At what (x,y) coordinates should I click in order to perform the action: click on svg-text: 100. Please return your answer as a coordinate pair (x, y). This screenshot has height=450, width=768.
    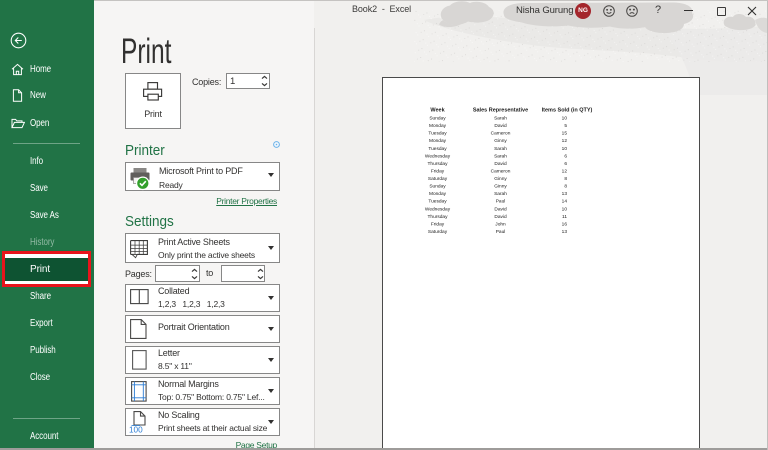
    Looking at the image, I should click on (136, 429).